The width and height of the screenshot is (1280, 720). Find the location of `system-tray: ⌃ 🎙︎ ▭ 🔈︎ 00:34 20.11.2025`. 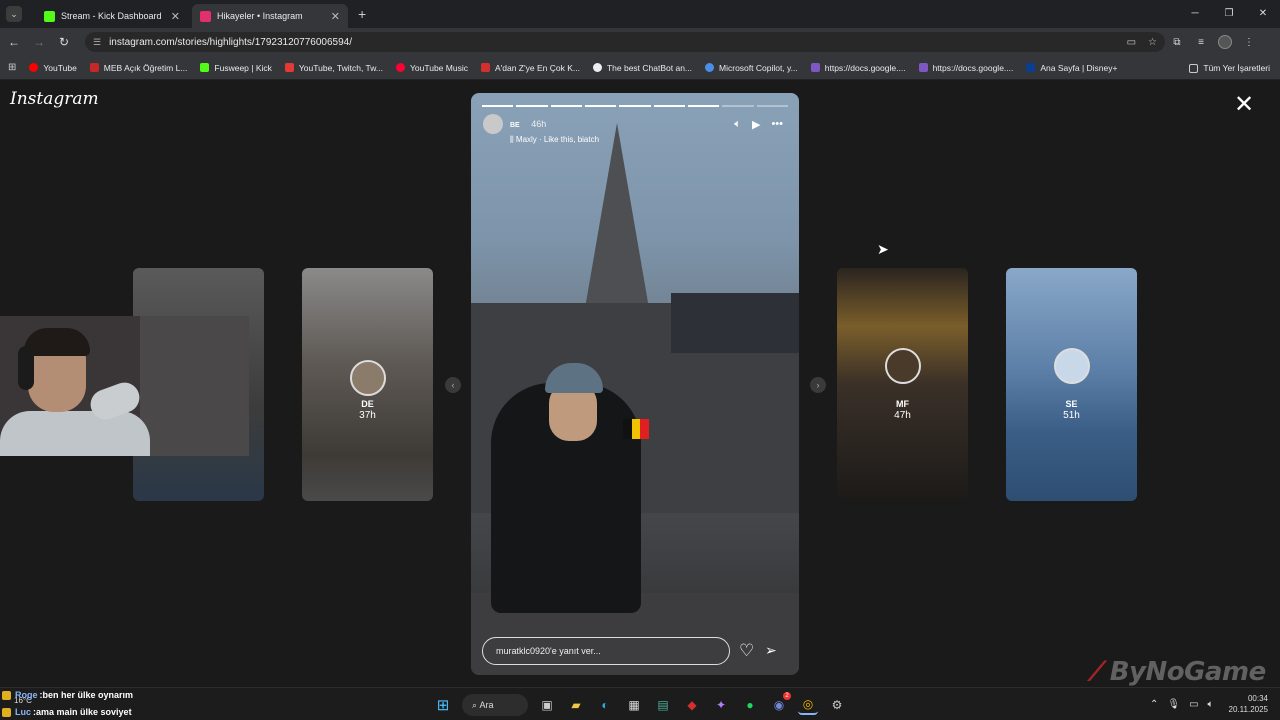

system-tray: ⌃ 🎙︎ ▭ 🔈︎ 00:34 20.11.2025 is located at coordinates (1209, 704).